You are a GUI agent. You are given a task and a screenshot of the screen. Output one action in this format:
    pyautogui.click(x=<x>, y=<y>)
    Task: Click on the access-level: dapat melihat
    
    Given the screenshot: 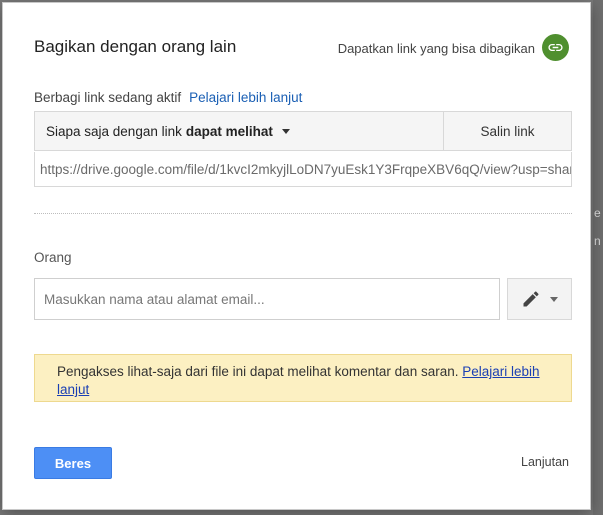 What is the action you would take?
    pyautogui.click(x=229, y=131)
    